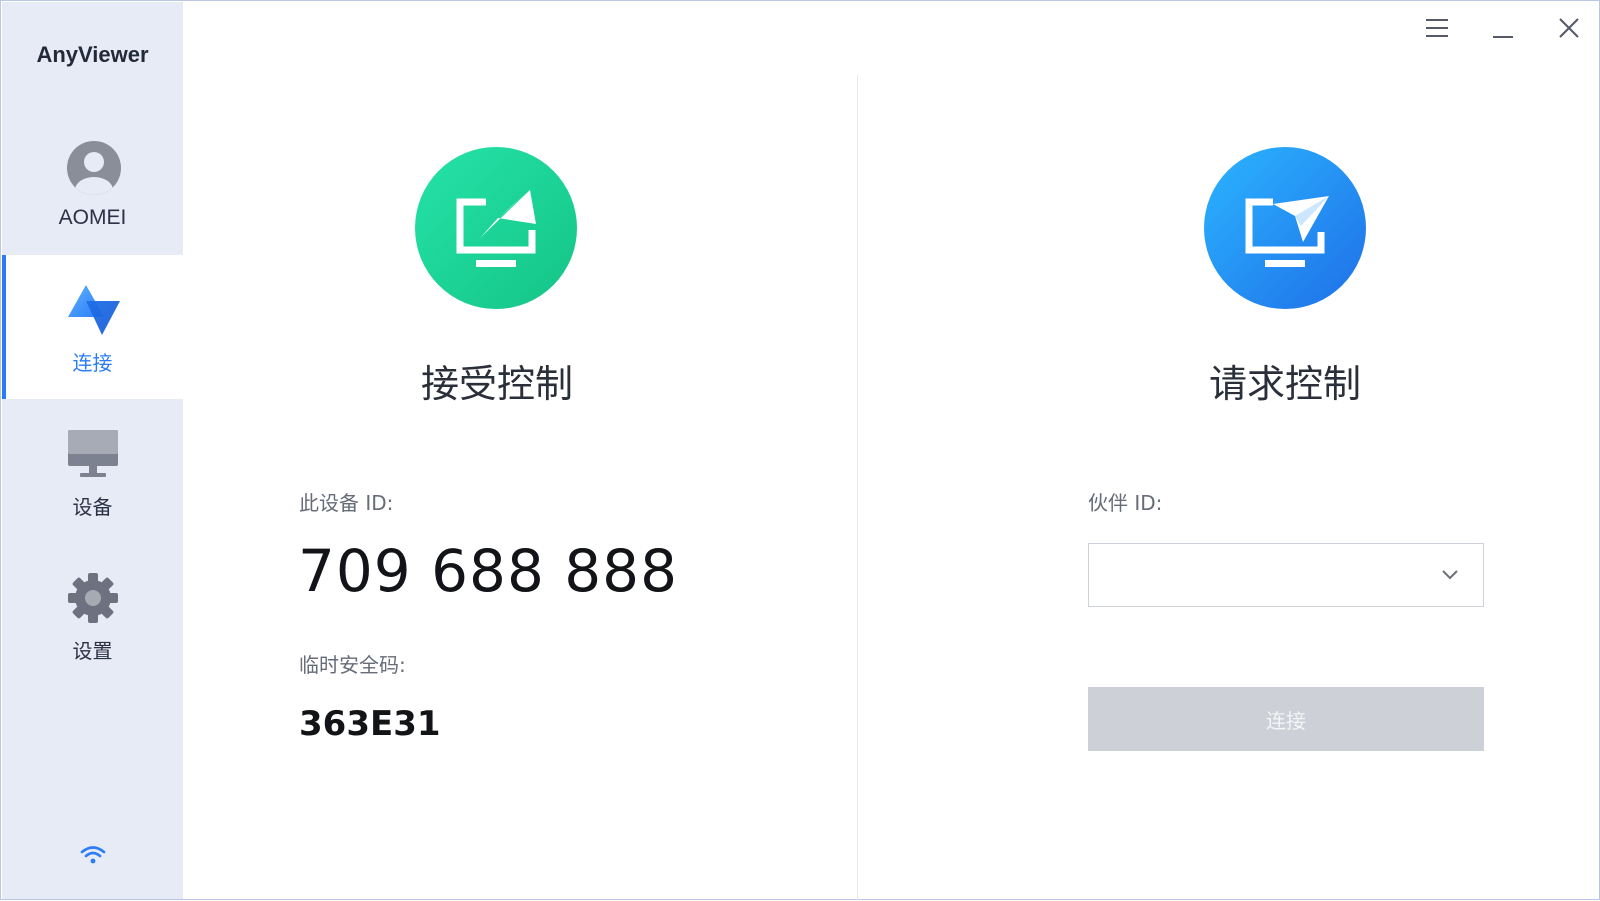 The height and width of the screenshot is (901, 1600). What do you see at coordinates (1284, 384) in the screenshot?
I see `request-control-title: 请求控制` at bounding box center [1284, 384].